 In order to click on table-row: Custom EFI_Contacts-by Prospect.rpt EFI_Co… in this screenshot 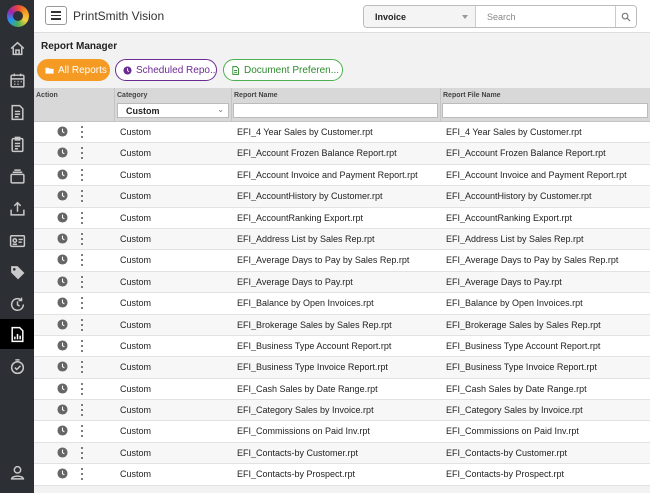, I will do `click(342, 475)`.